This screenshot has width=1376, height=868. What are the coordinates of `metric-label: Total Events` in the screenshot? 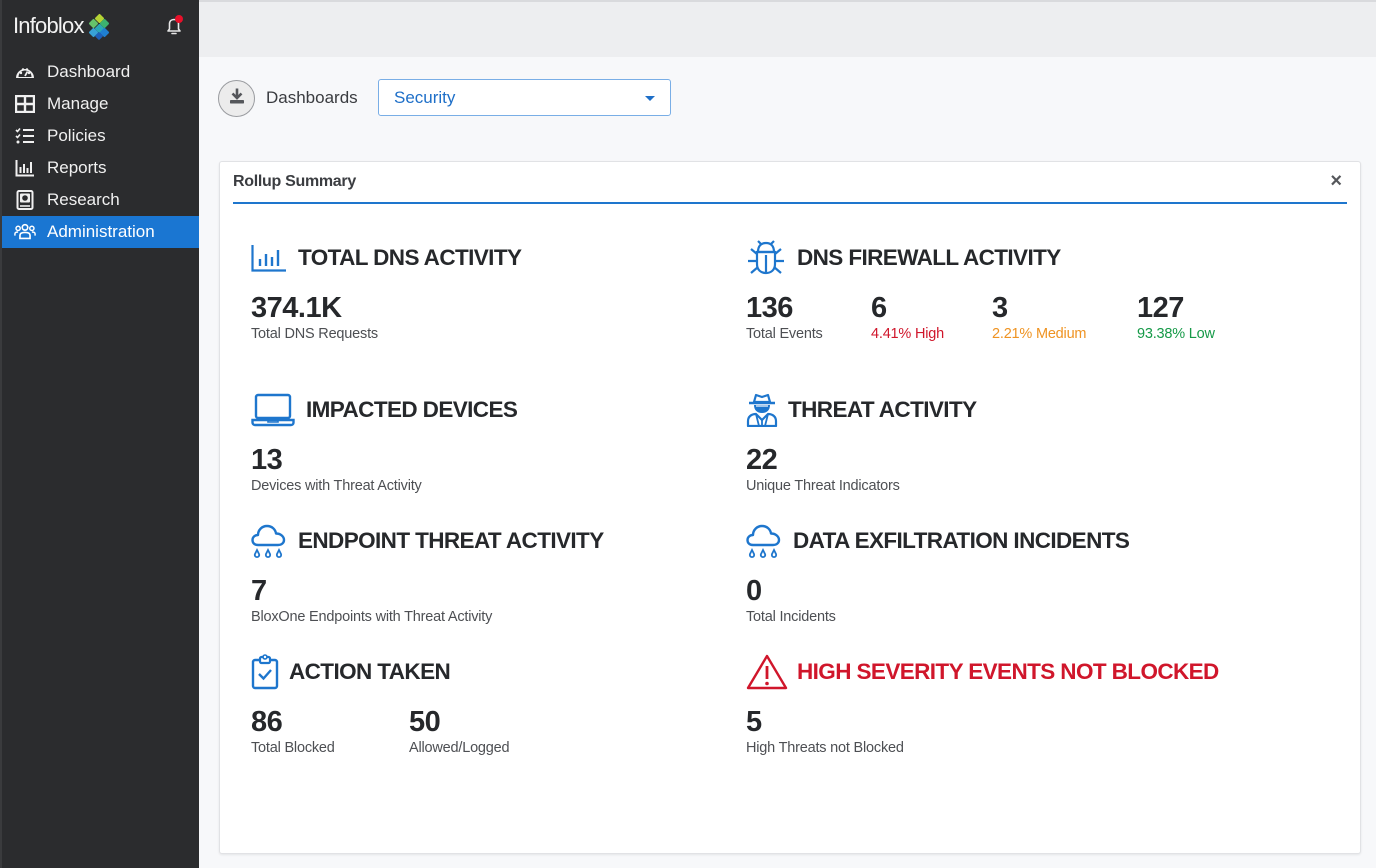 It's located at (784, 334).